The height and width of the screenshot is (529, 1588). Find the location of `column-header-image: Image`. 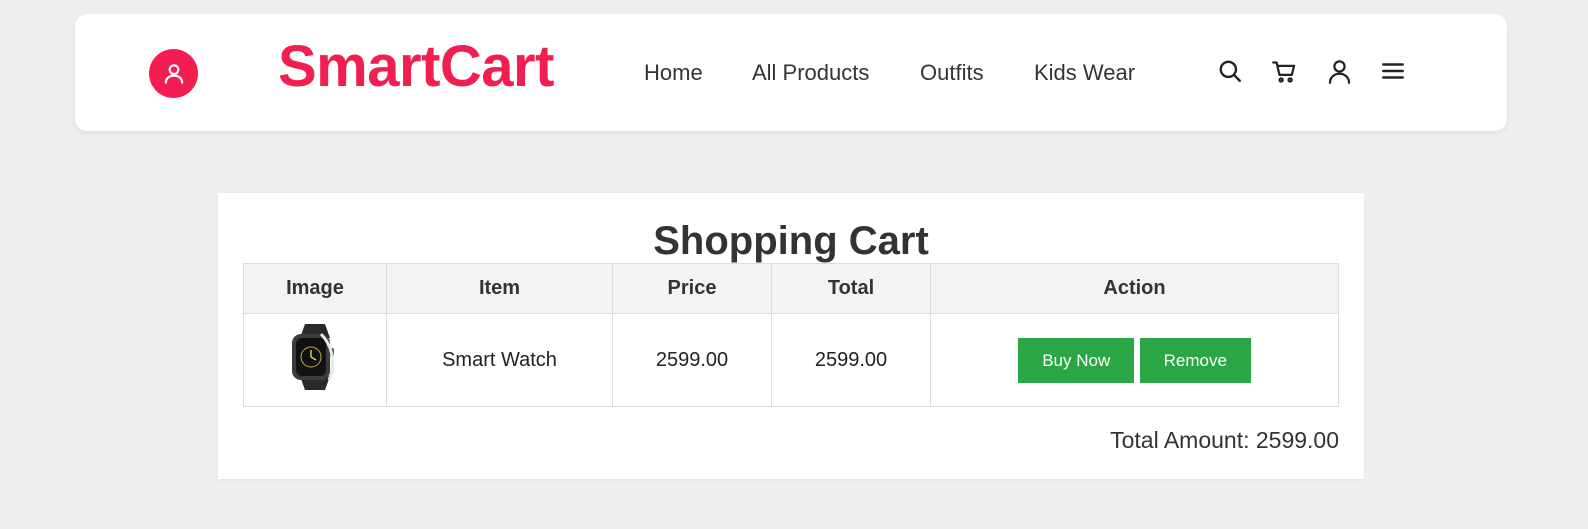

column-header-image: Image is located at coordinates (315, 288).